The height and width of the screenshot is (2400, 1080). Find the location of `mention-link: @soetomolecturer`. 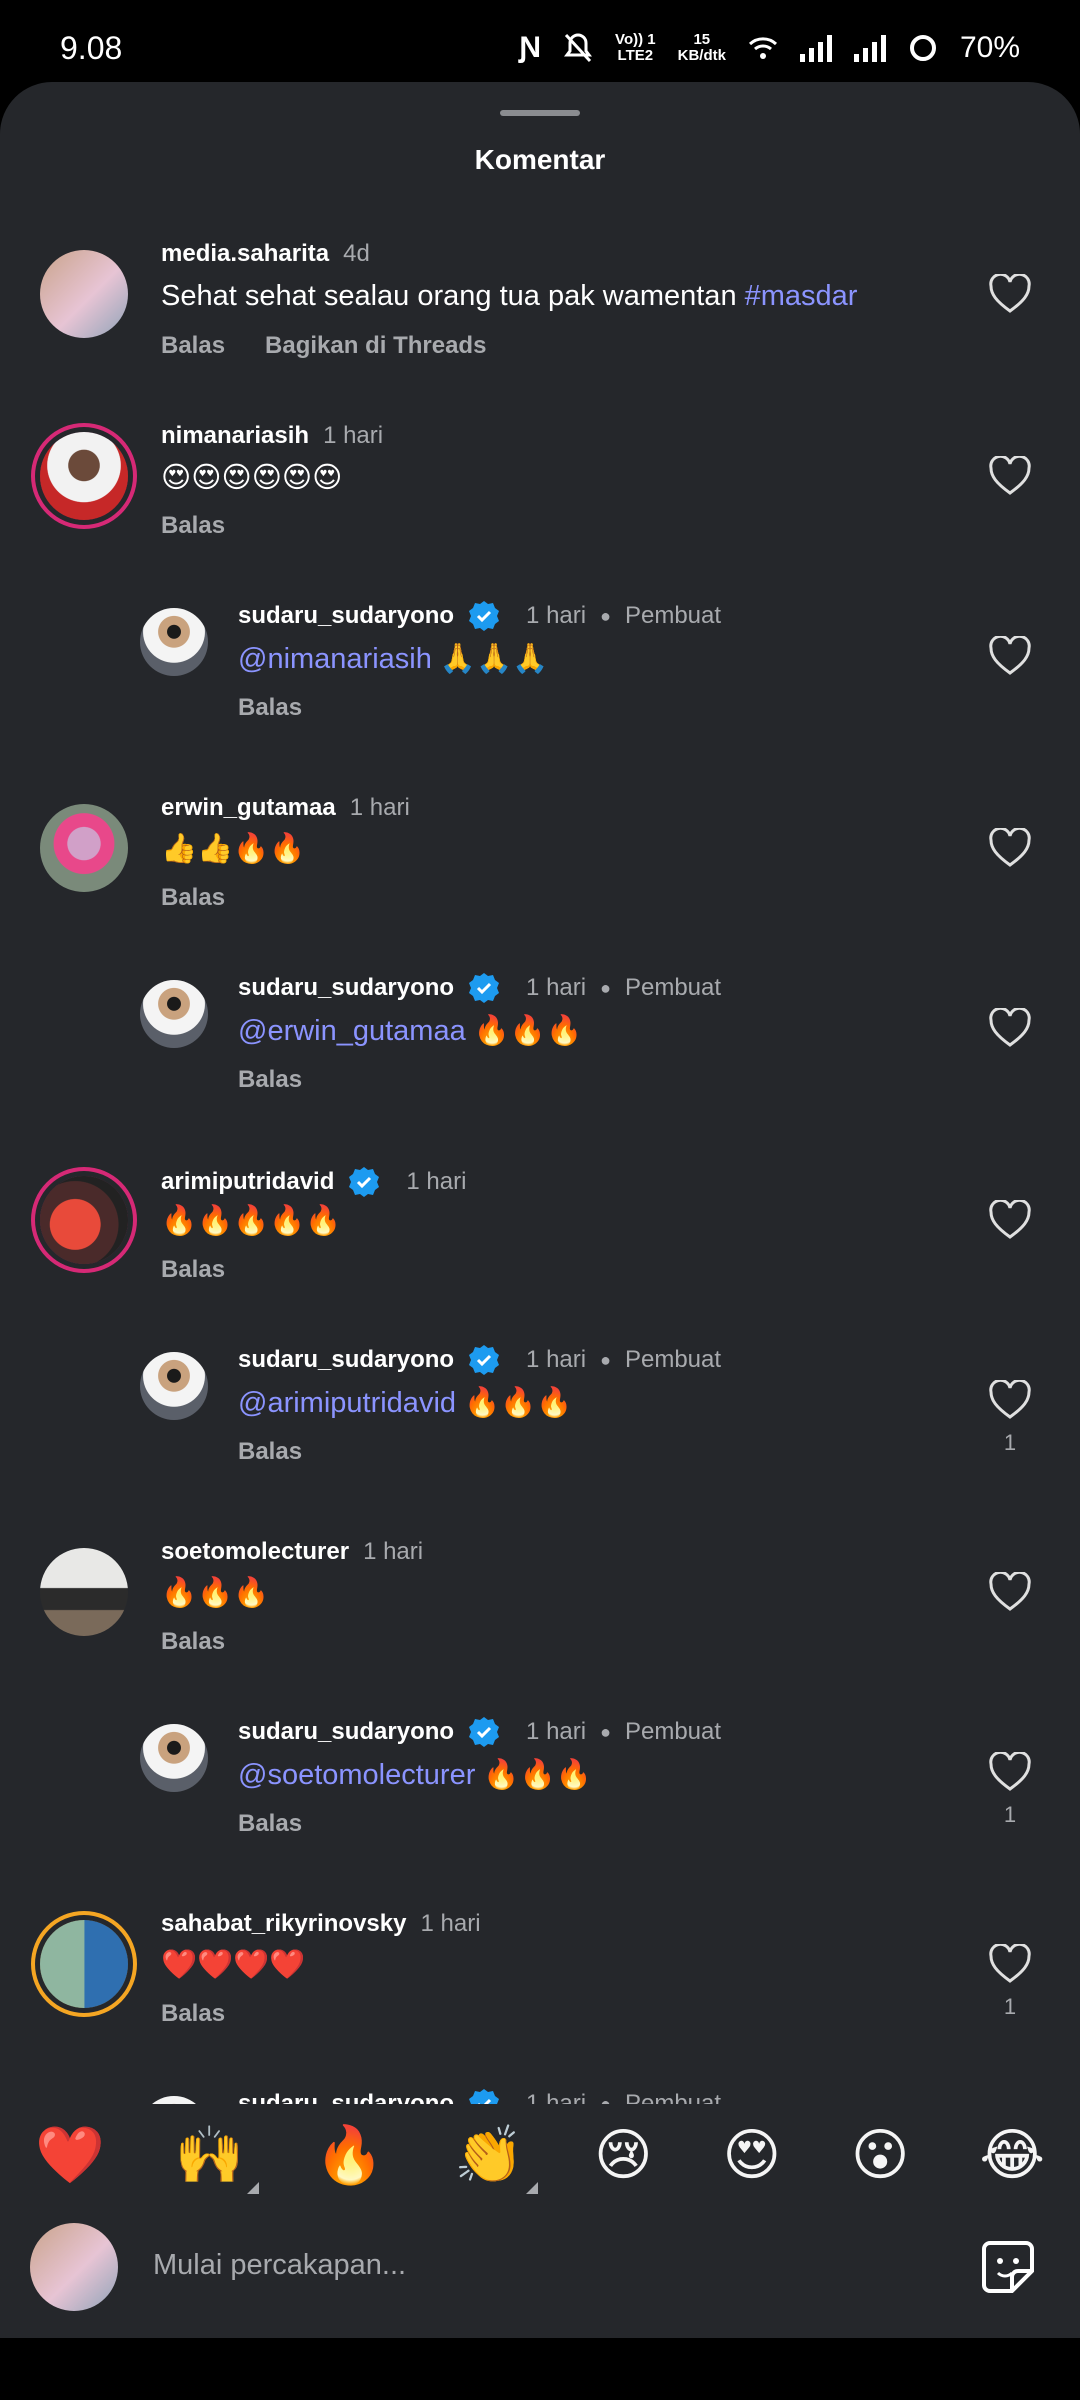

mention-link: @soetomolecturer is located at coordinates (356, 1775).